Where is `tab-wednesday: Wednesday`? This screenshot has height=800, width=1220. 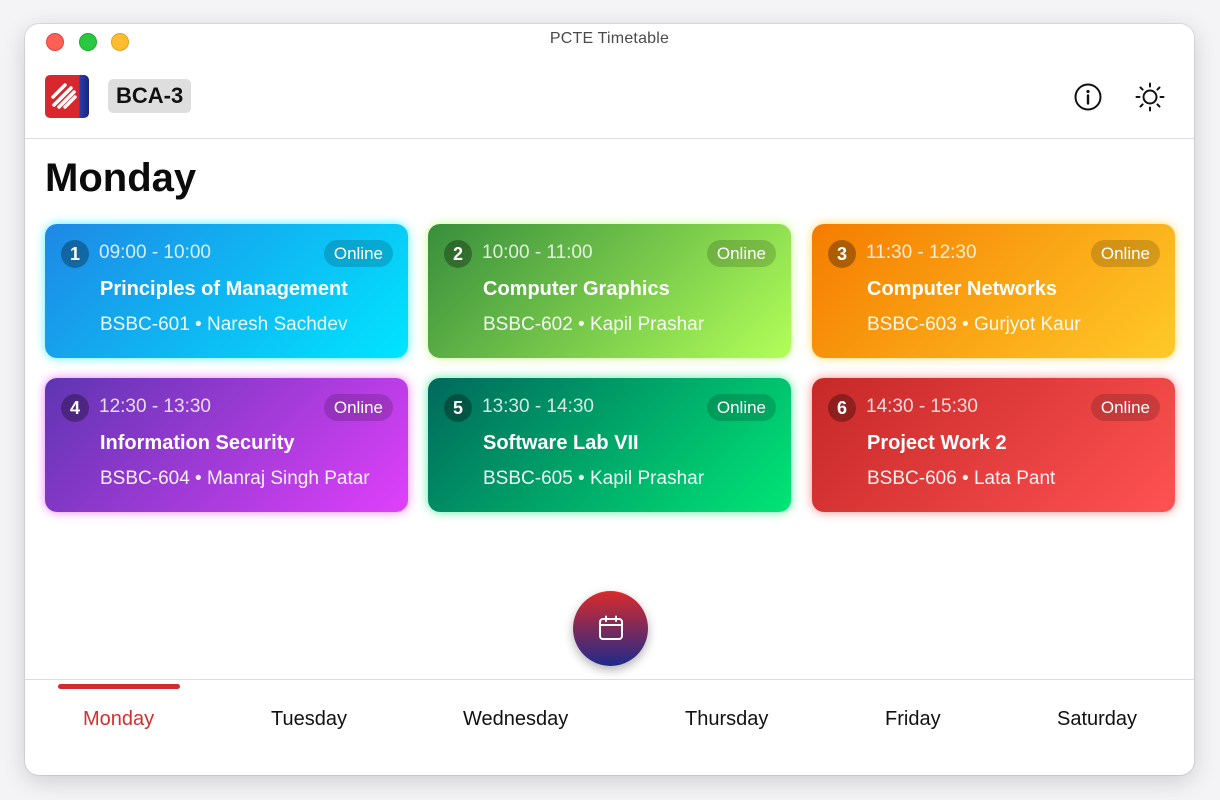
tab-wednesday: Wednesday is located at coordinates (515, 719).